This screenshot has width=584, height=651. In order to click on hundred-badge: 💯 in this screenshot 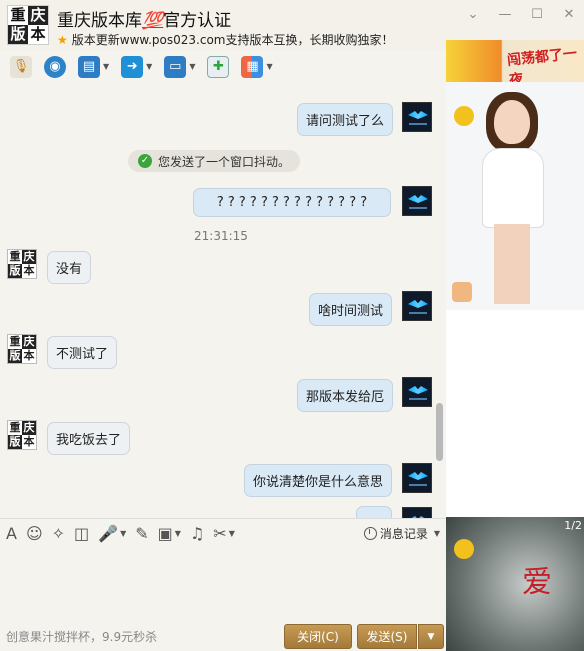, I will do `click(153, 21)`.